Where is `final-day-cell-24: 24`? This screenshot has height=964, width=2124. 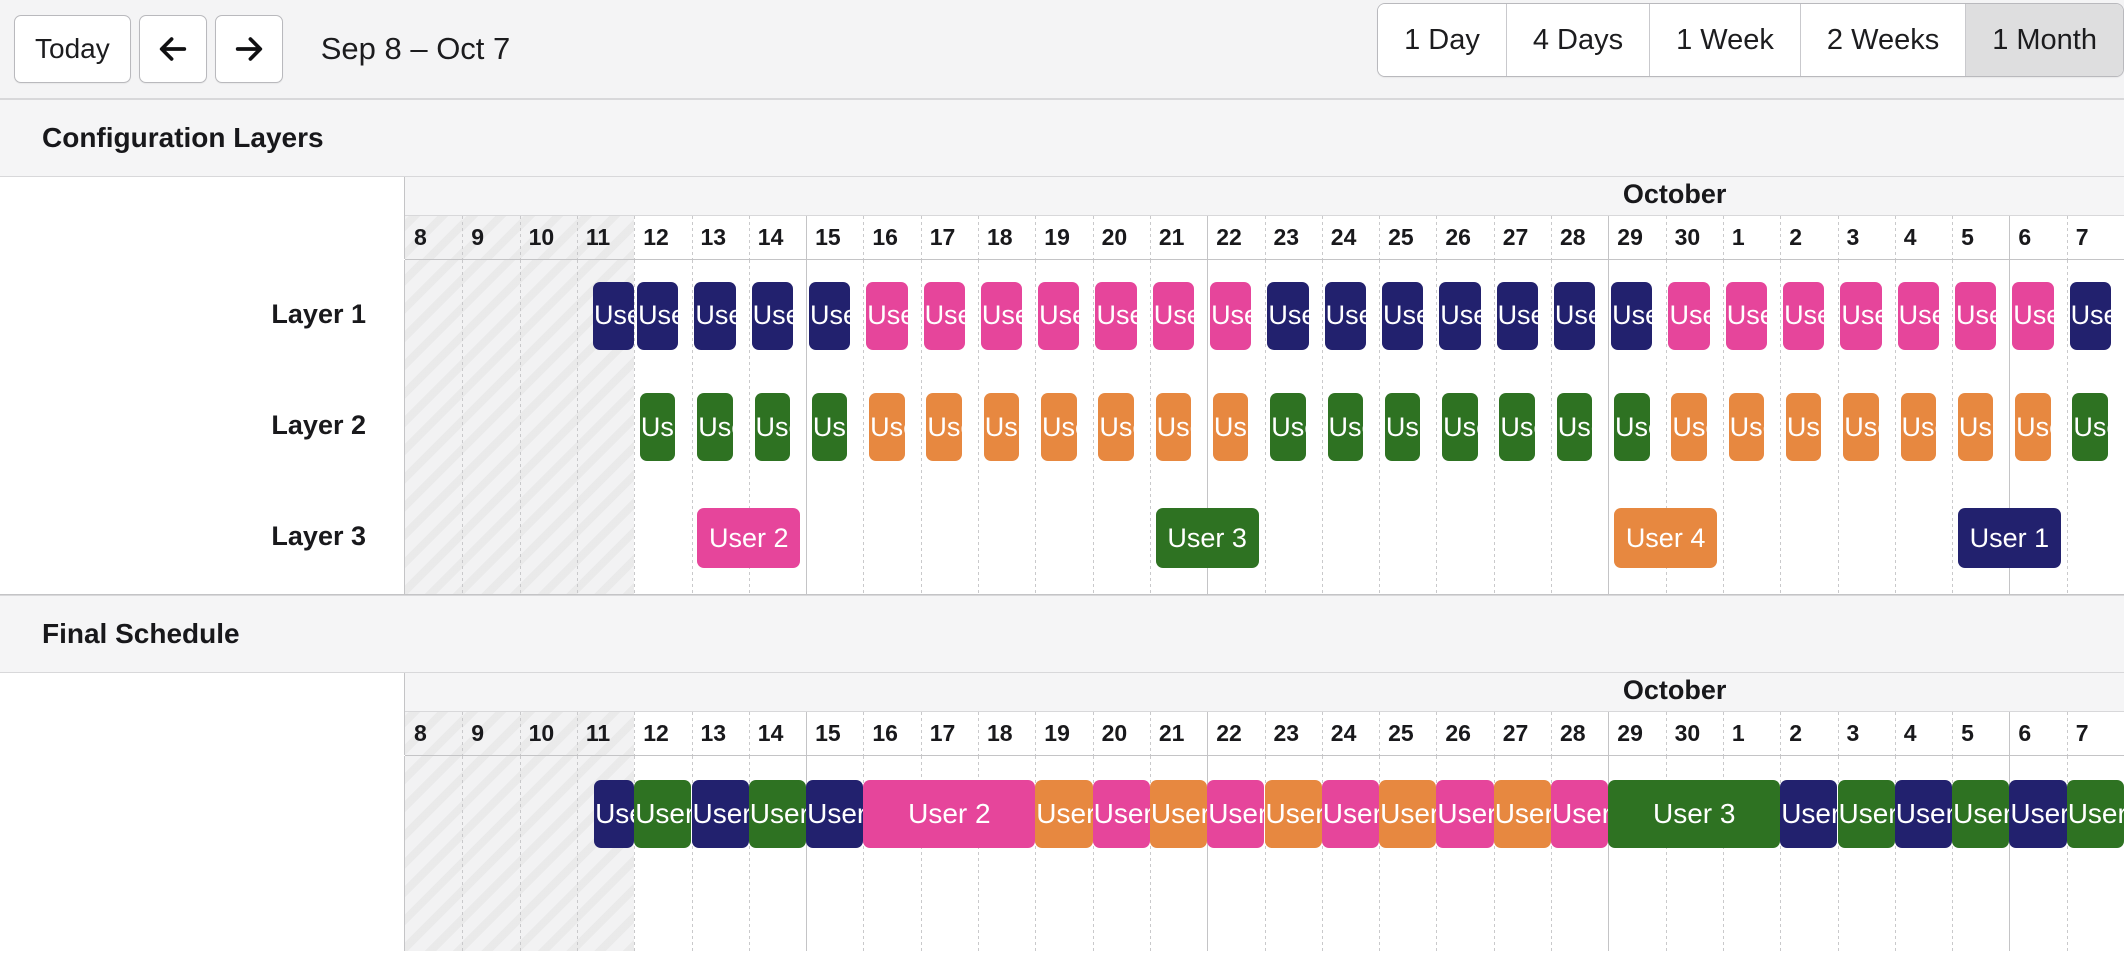 final-day-cell-24: 24 is located at coordinates (1350, 733).